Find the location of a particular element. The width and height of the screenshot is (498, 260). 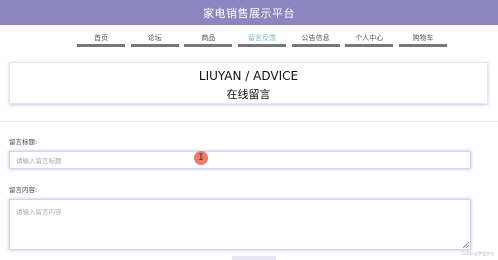

resize-handle-icon is located at coordinates (466, 245).